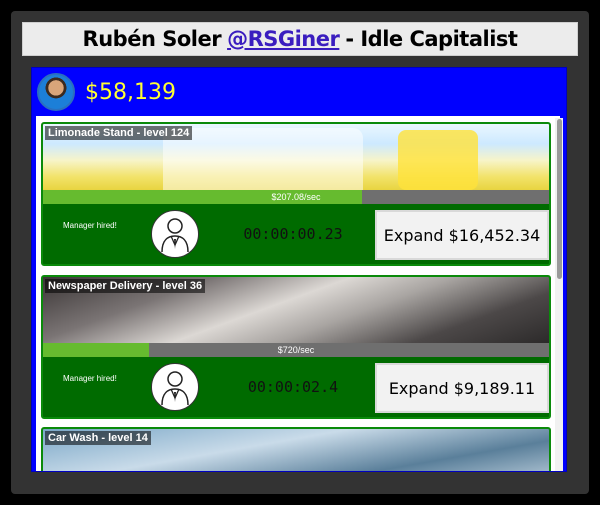 This screenshot has height=505, width=600. Describe the element at coordinates (152, 39) in the screenshot. I see `title-name: Rubén Soler` at that location.